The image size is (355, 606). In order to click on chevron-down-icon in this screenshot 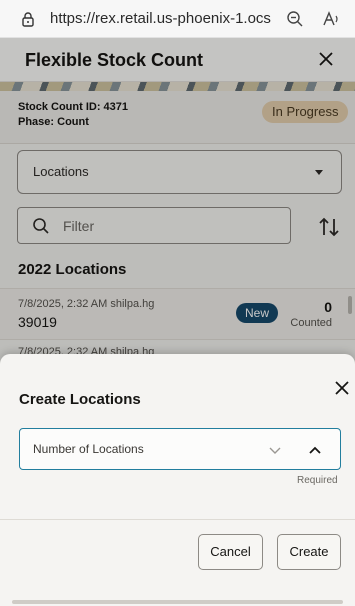, I will do `click(275, 450)`.